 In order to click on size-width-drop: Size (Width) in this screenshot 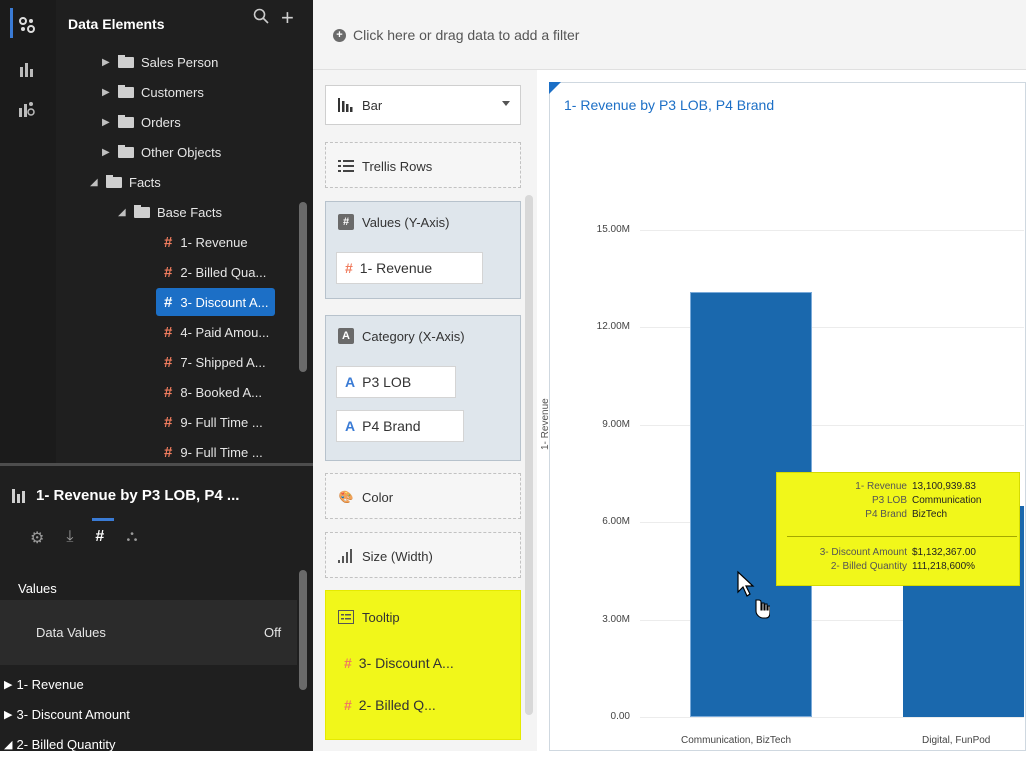, I will do `click(423, 555)`.